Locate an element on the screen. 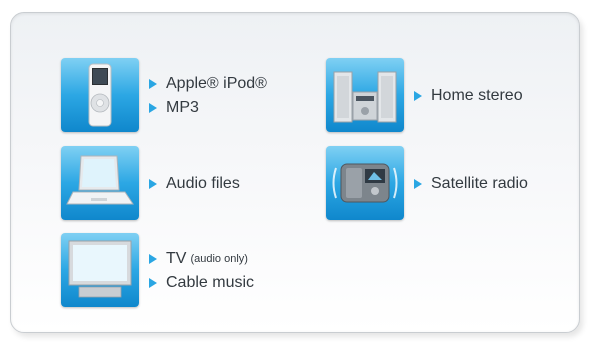  label-tv: TV (audio only) is located at coordinates (201, 259).